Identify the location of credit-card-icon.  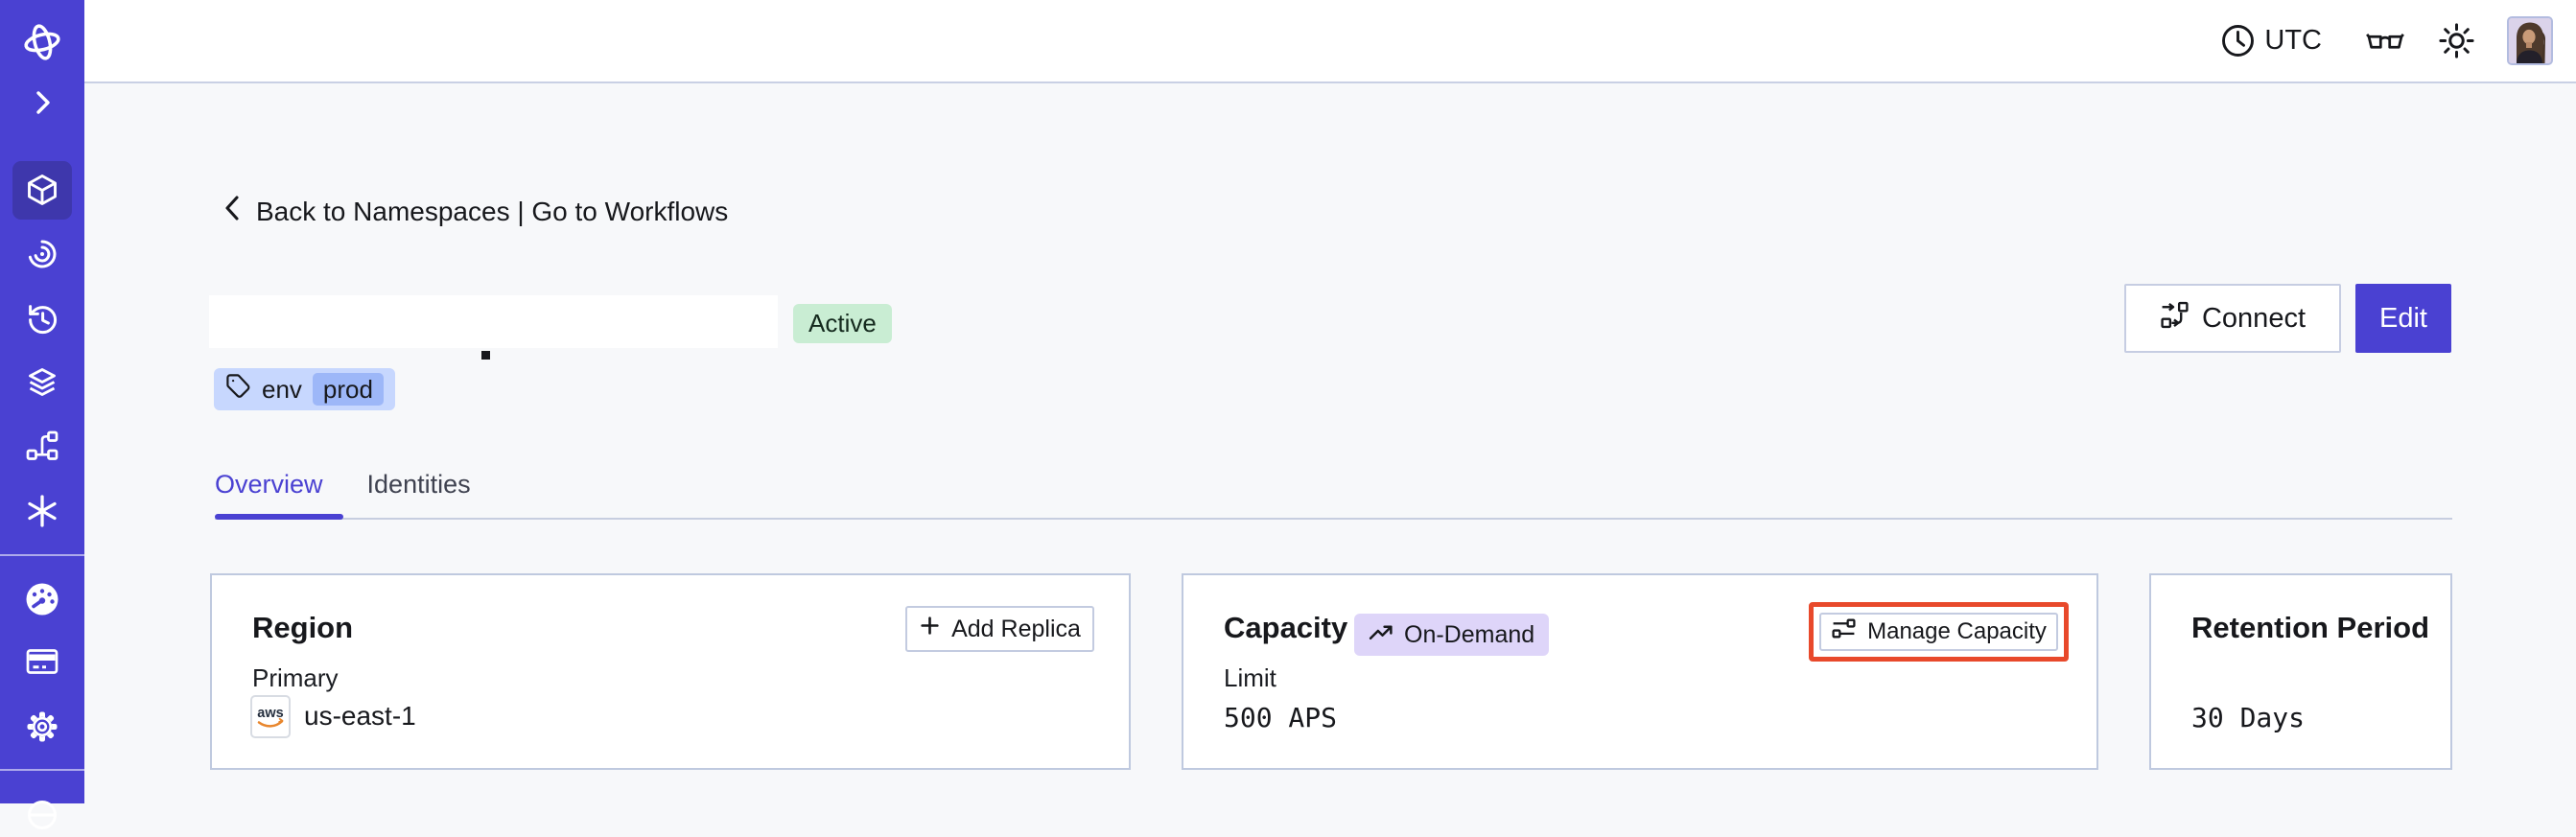
(42, 664).